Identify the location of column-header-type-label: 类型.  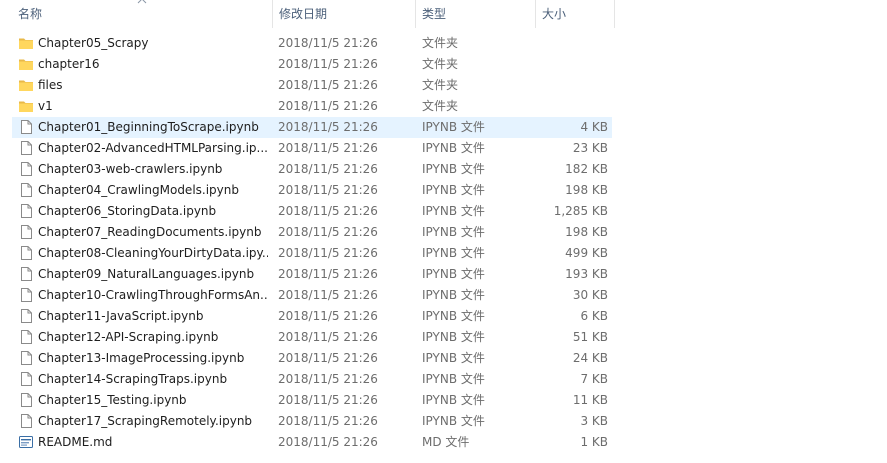
(434, 14).